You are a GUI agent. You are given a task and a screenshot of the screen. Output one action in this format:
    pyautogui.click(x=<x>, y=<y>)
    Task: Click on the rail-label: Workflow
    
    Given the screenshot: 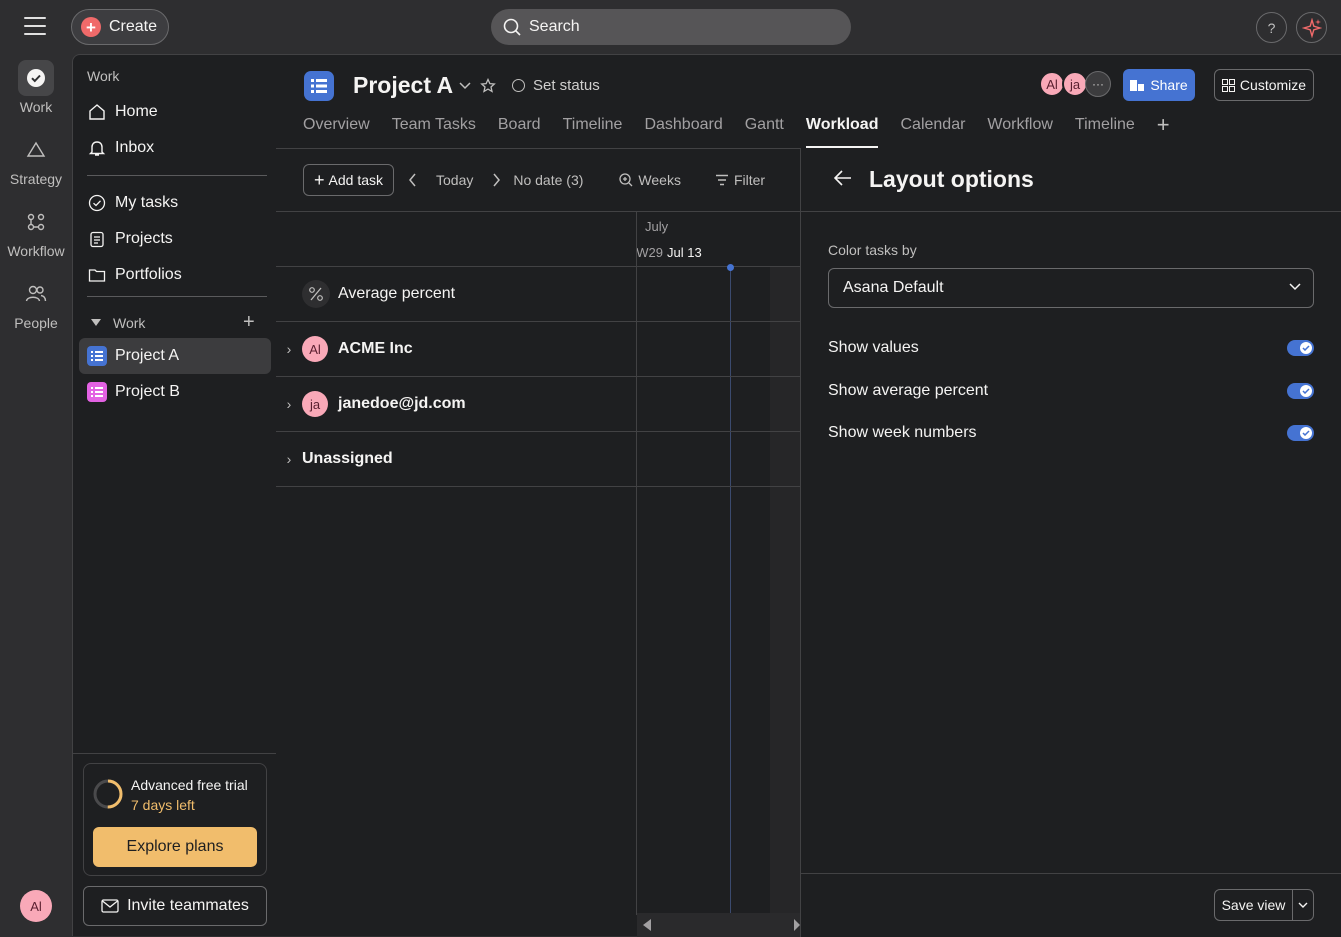 What is the action you would take?
    pyautogui.click(x=36, y=251)
    